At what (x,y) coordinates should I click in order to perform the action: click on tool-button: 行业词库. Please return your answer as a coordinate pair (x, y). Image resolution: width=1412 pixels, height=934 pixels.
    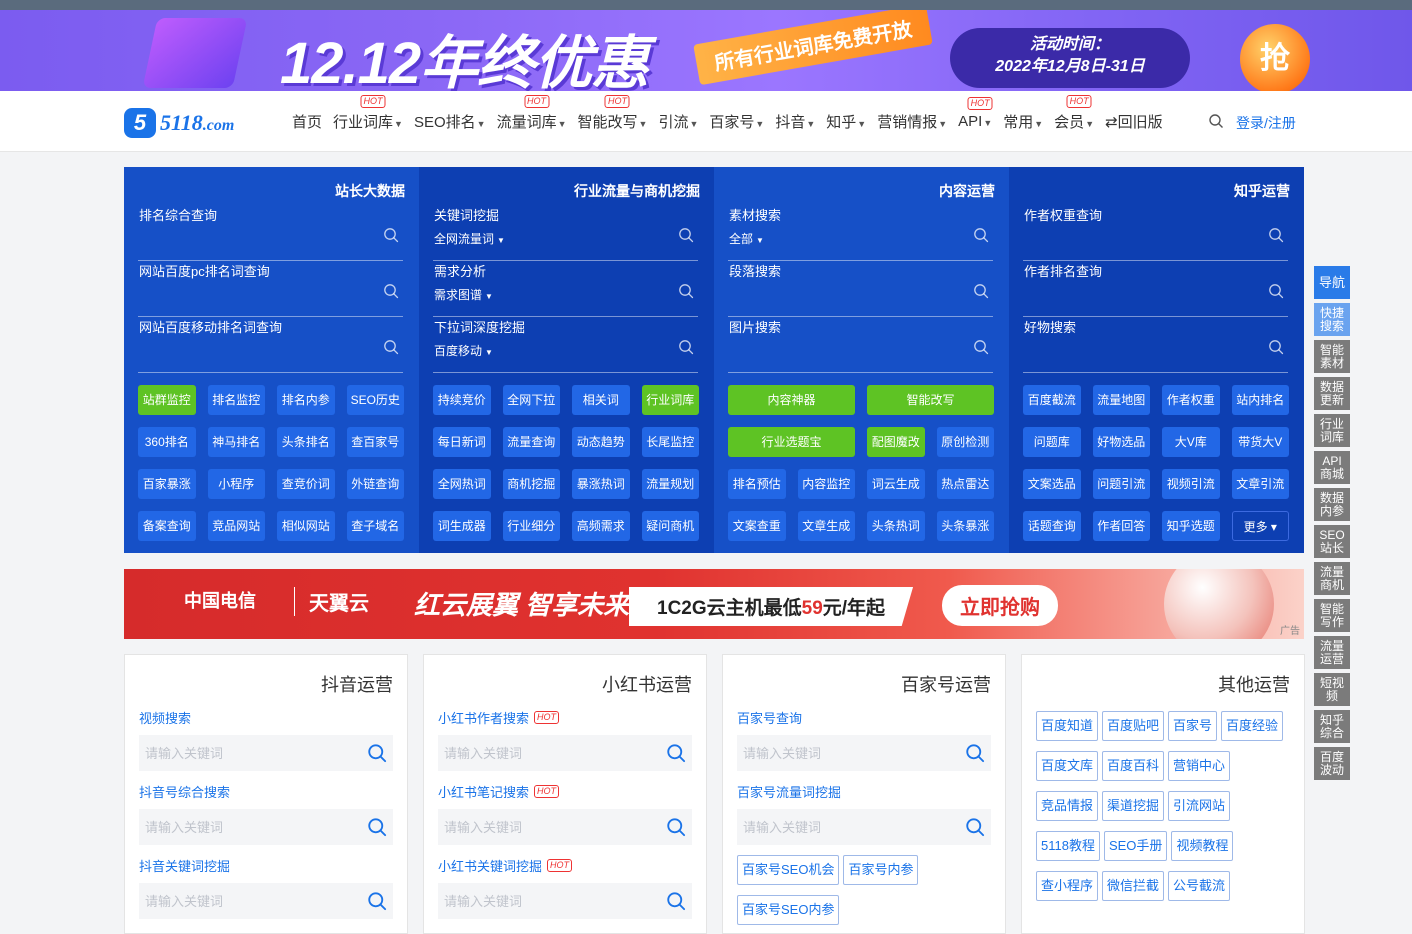
    Looking at the image, I should click on (670, 400).